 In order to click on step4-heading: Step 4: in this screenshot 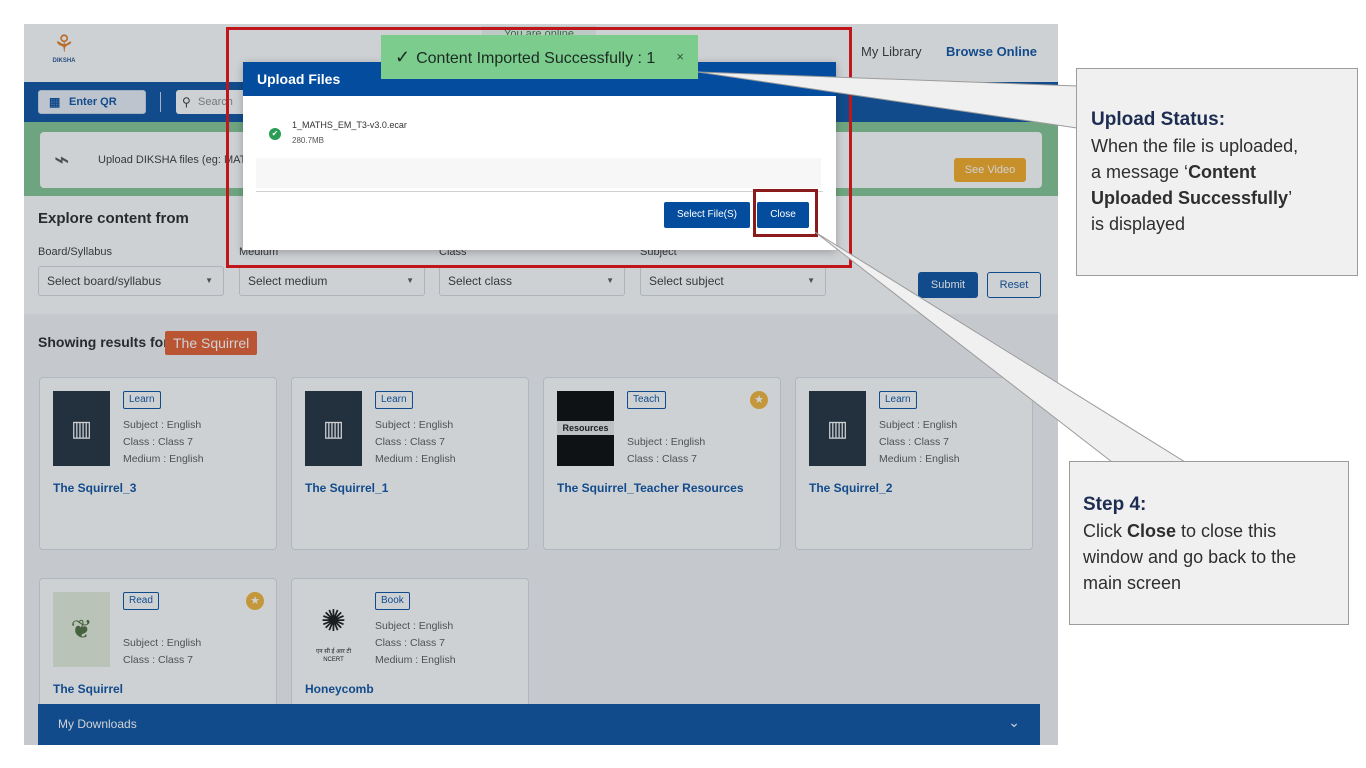, I will do `click(1115, 504)`.